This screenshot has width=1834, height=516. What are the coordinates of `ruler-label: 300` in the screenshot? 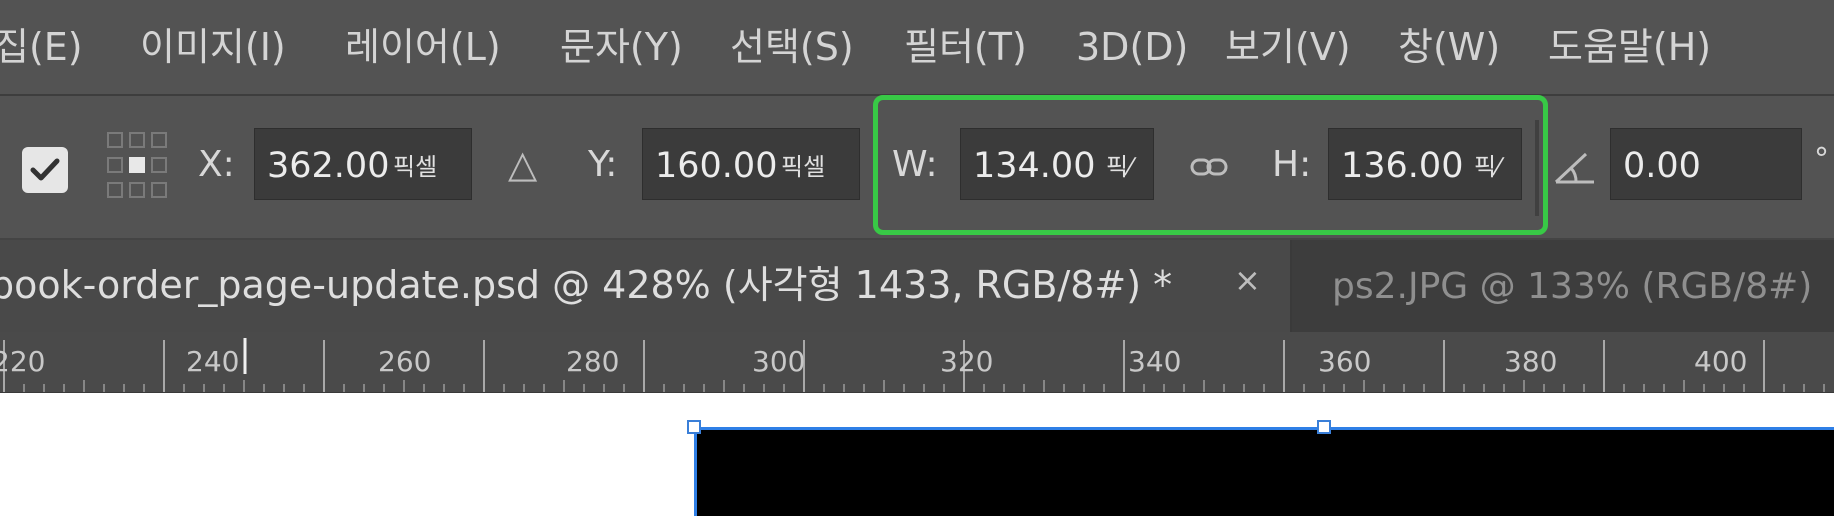 It's located at (779, 361).